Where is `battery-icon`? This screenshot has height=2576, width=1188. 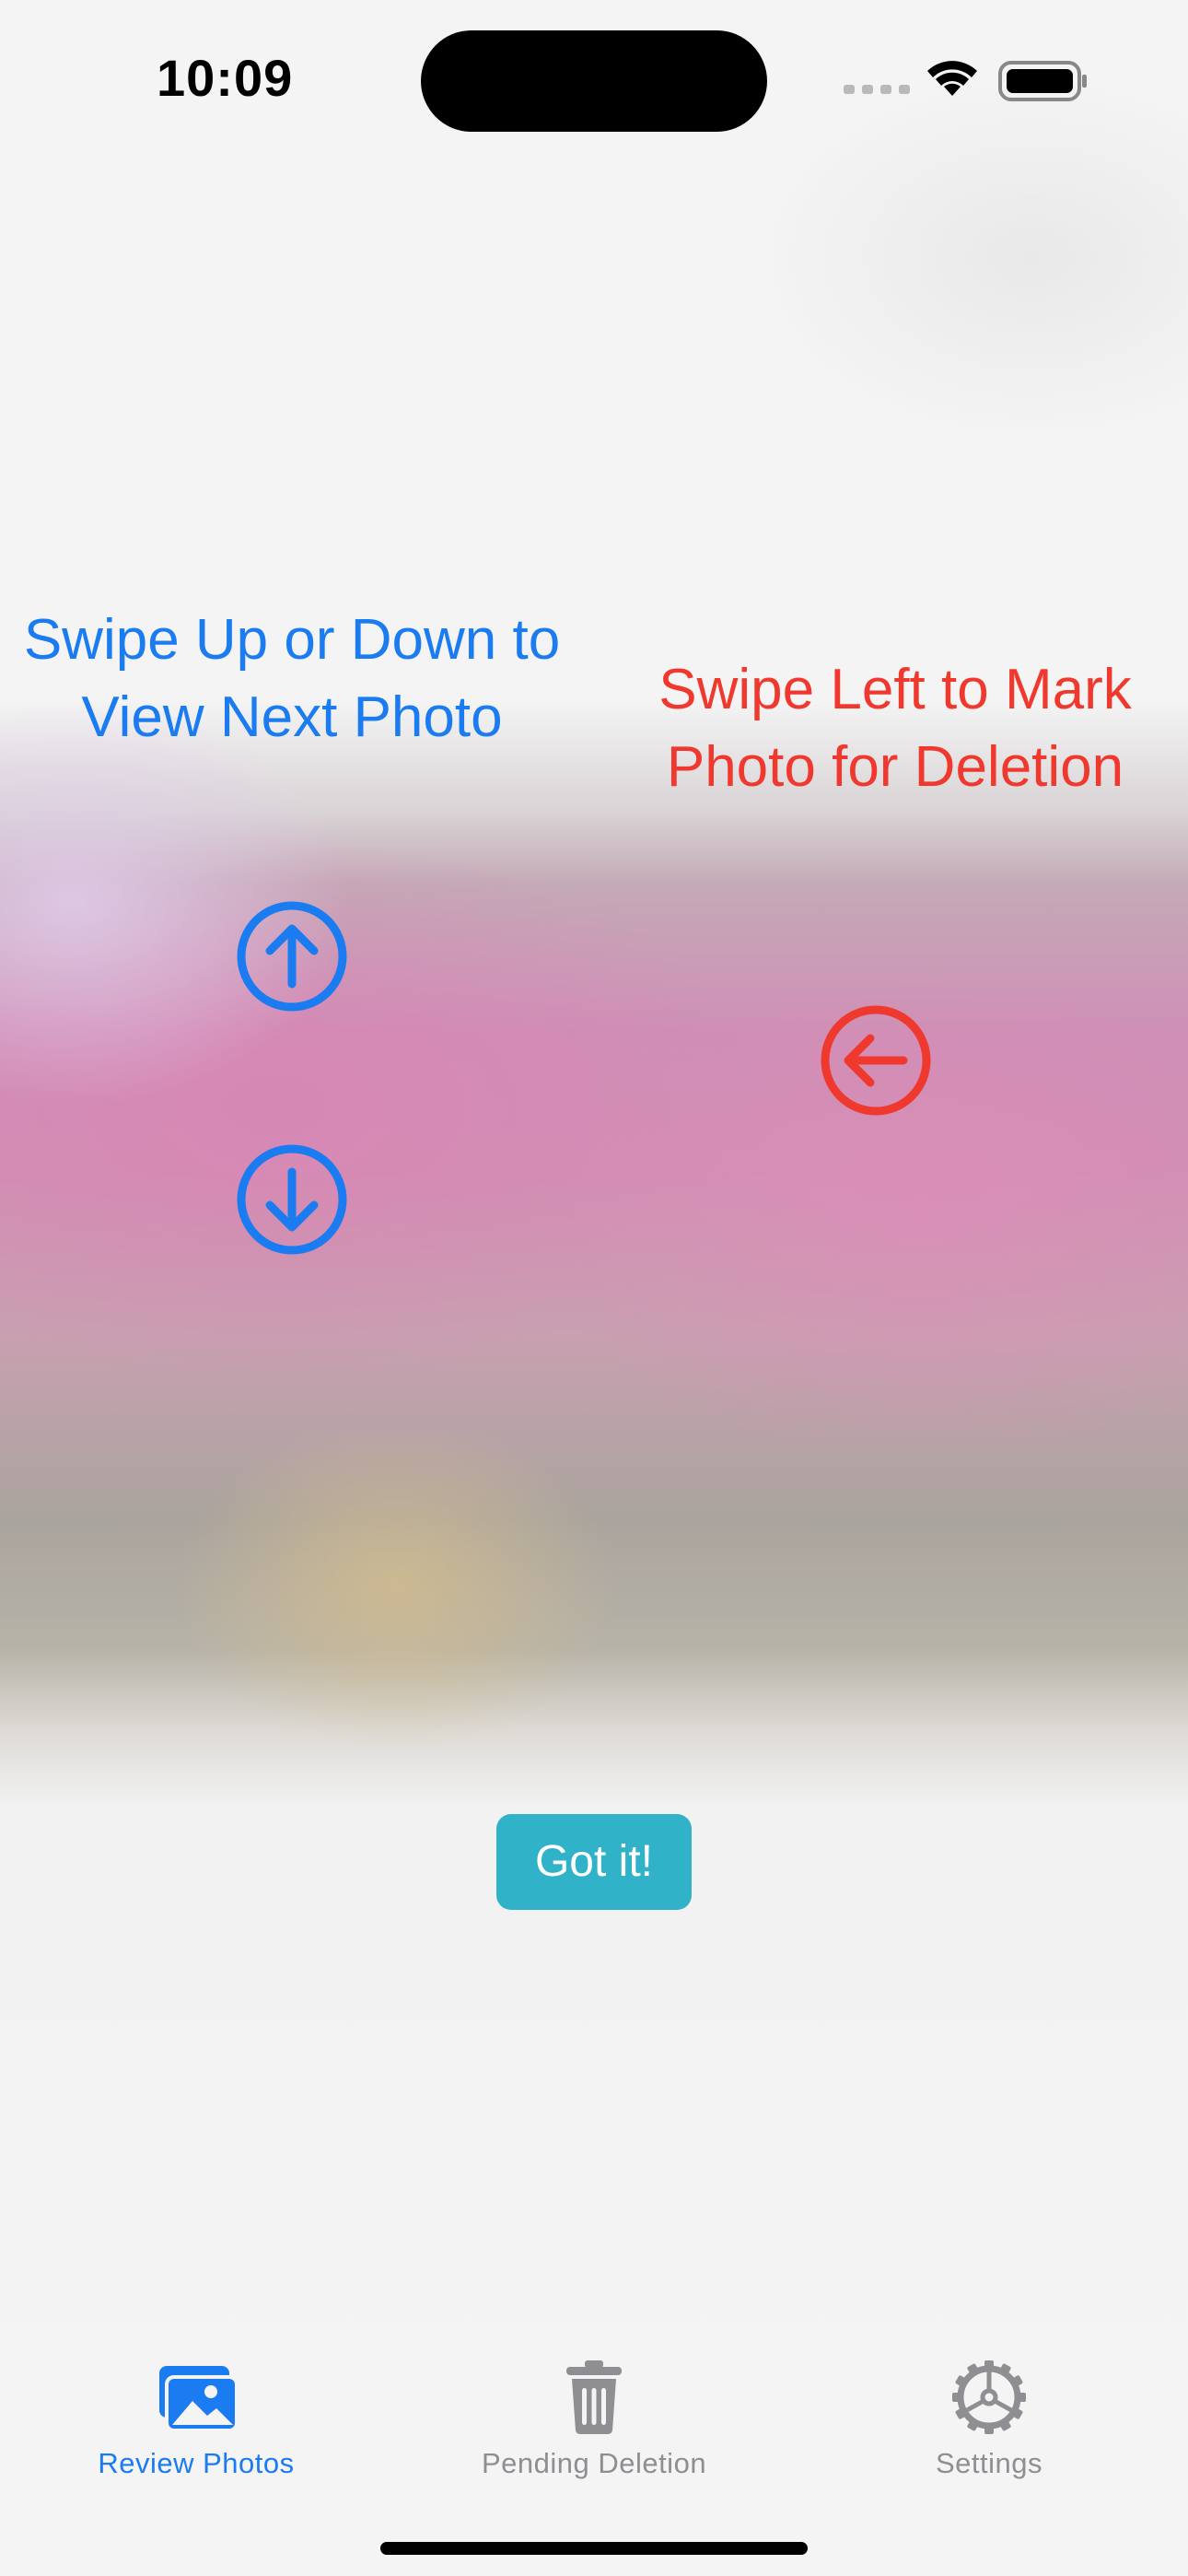 battery-icon is located at coordinates (1042, 81).